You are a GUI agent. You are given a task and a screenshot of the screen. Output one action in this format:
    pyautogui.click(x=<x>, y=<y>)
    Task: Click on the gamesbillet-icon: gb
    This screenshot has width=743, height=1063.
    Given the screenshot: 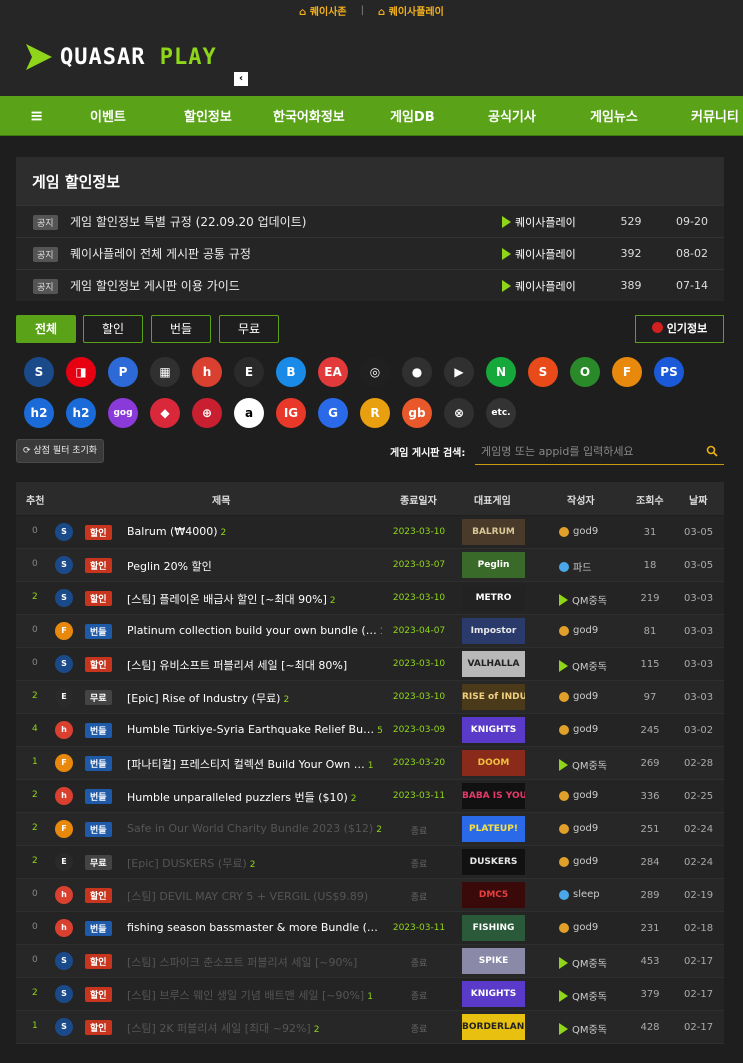 What is the action you would take?
    pyautogui.click(x=417, y=413)
    